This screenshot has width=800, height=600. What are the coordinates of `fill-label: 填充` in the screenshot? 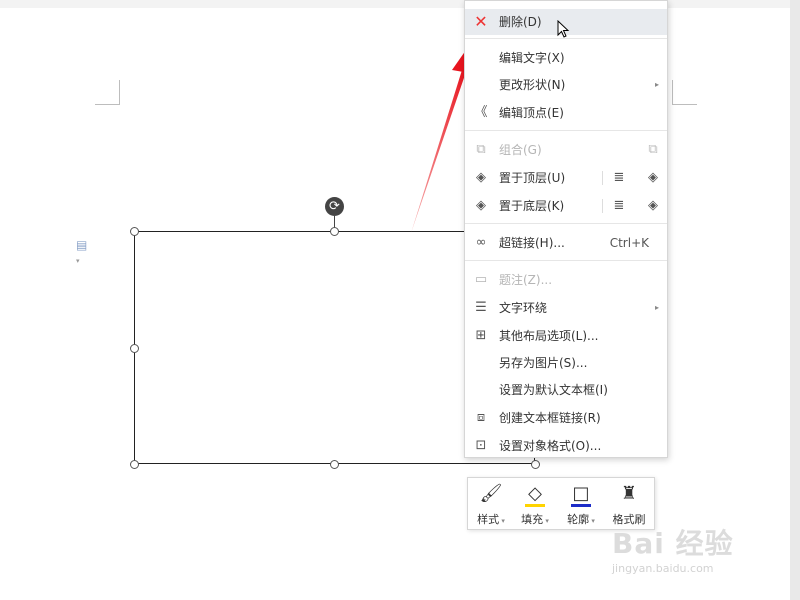 It's located at (532, 519).